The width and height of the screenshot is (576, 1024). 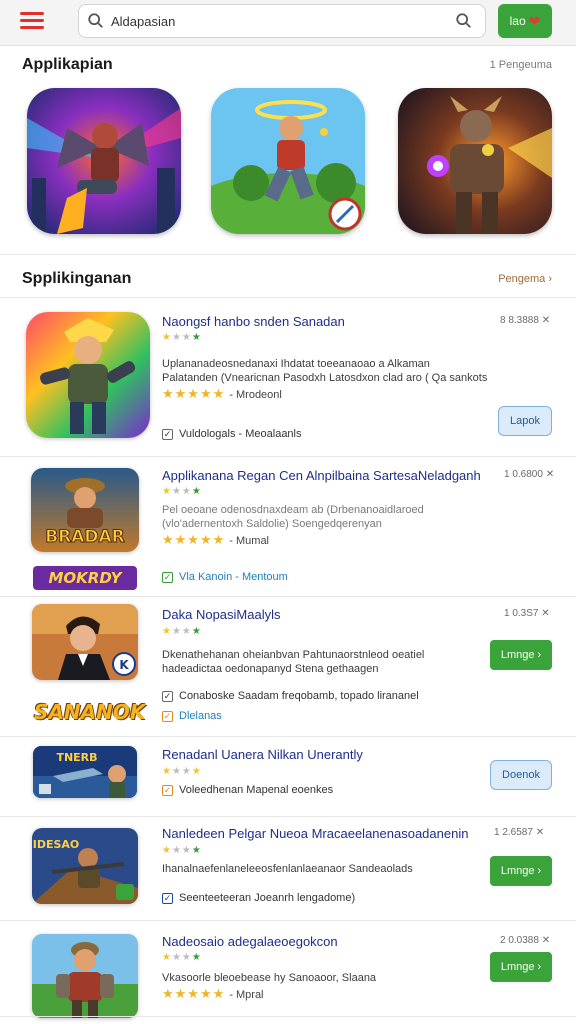 I want to click on app-meta-3: 1 0.3S7 ✕, so click(x=527, y=613).